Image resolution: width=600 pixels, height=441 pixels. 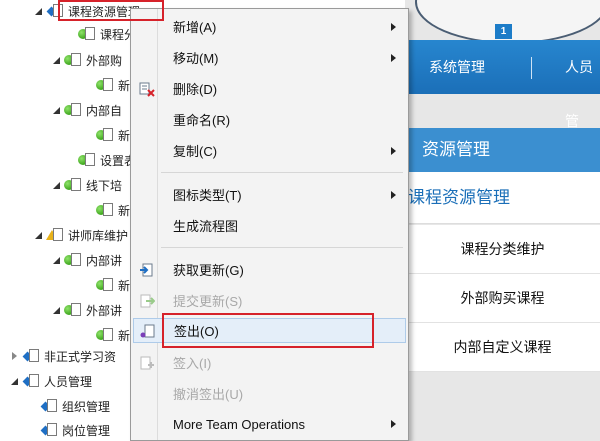 I want to click on tree-node-label: 讲师库维护, so click(x=98, y=235).